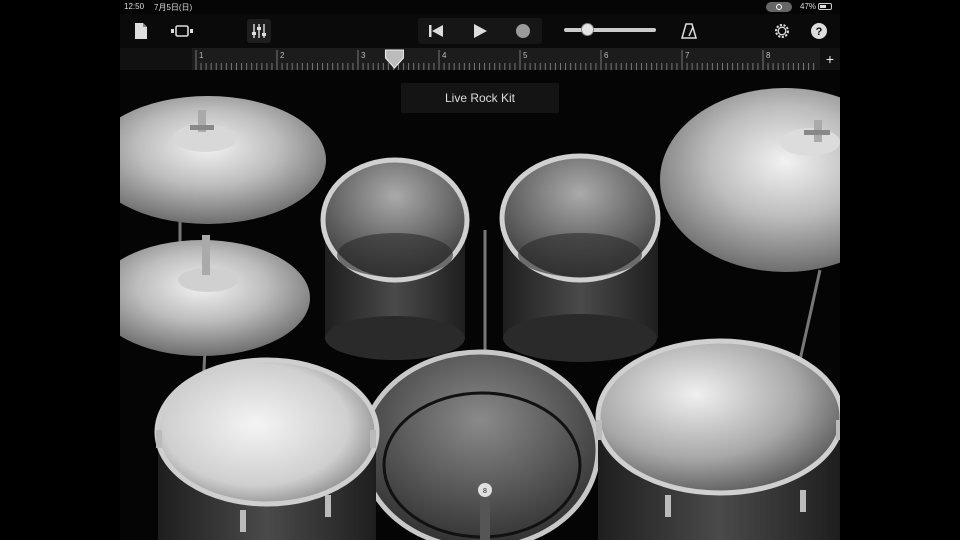 The width and height of the screenshot is (960, 540). I want to click on play-button, so click(480, 31).